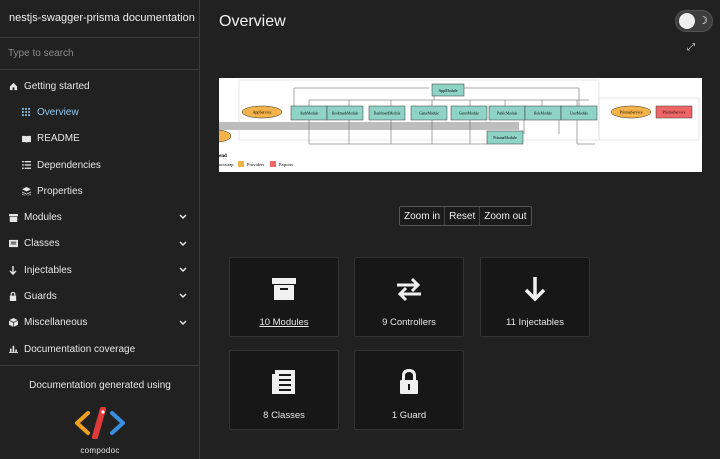 This screenshot has width=720, height=459. Describe the element at coordinates (57, 86) in the screenshot. I see `sidebar-item-label: Getting started` at that location.